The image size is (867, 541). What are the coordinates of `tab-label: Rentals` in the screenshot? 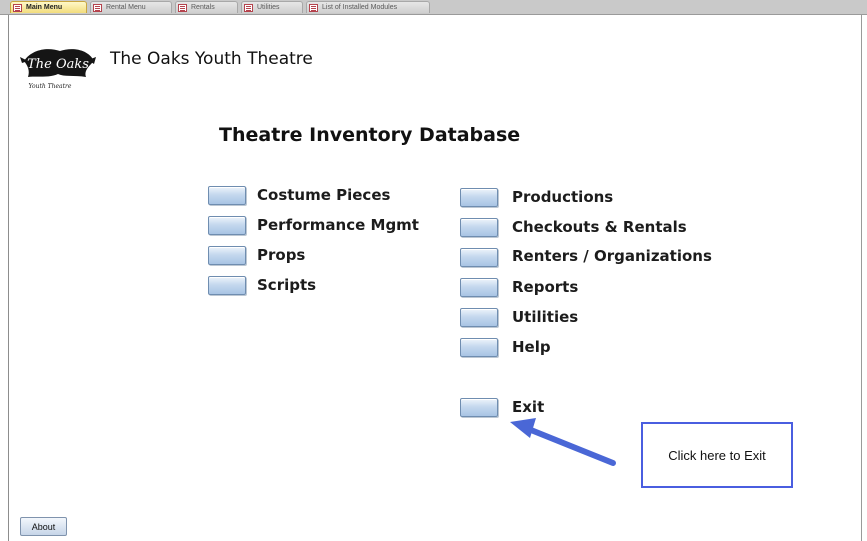 It's located at (203, 7).